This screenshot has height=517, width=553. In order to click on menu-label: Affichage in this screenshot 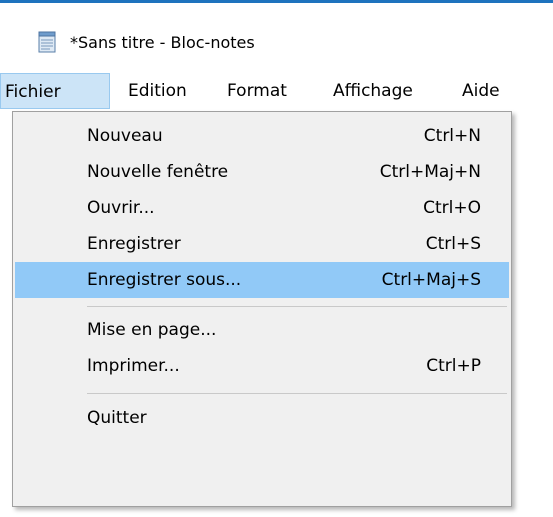, I will do `click(373, 91)`.